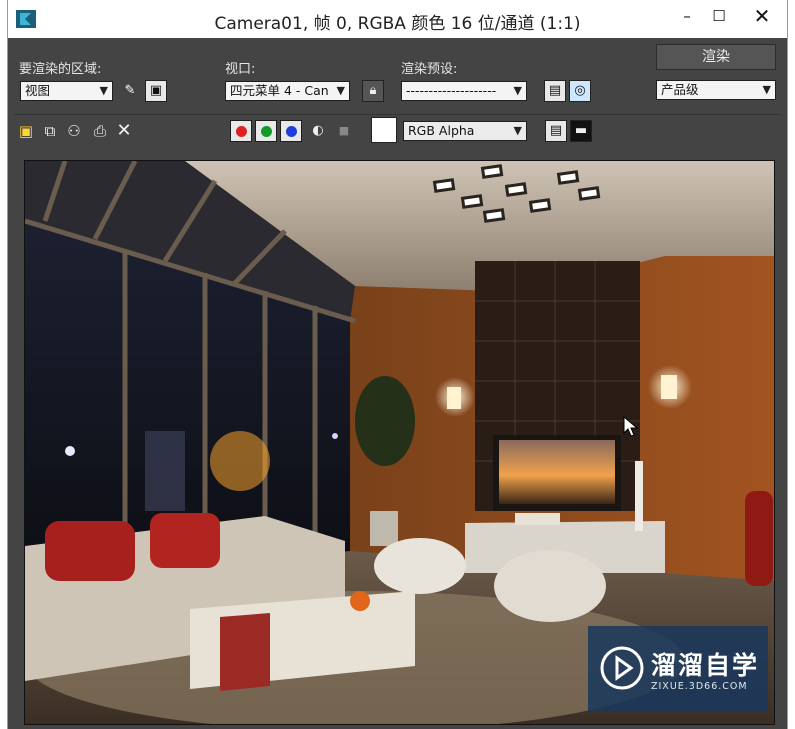 Image resolution: width=795 pixels, height=729 pixels. What do you see at coordinates (687, 16) in the screenshot?
I see `minimize-button: –` at bounding box center [687, 16].